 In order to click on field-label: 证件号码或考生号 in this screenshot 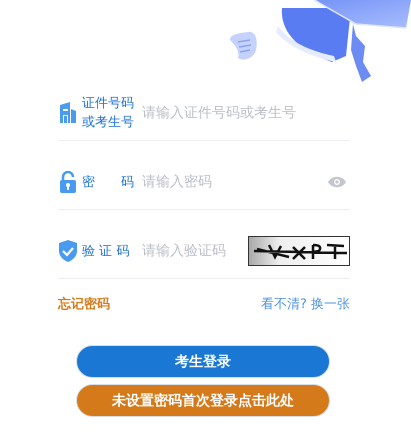, I will do `click(108, 113)`.